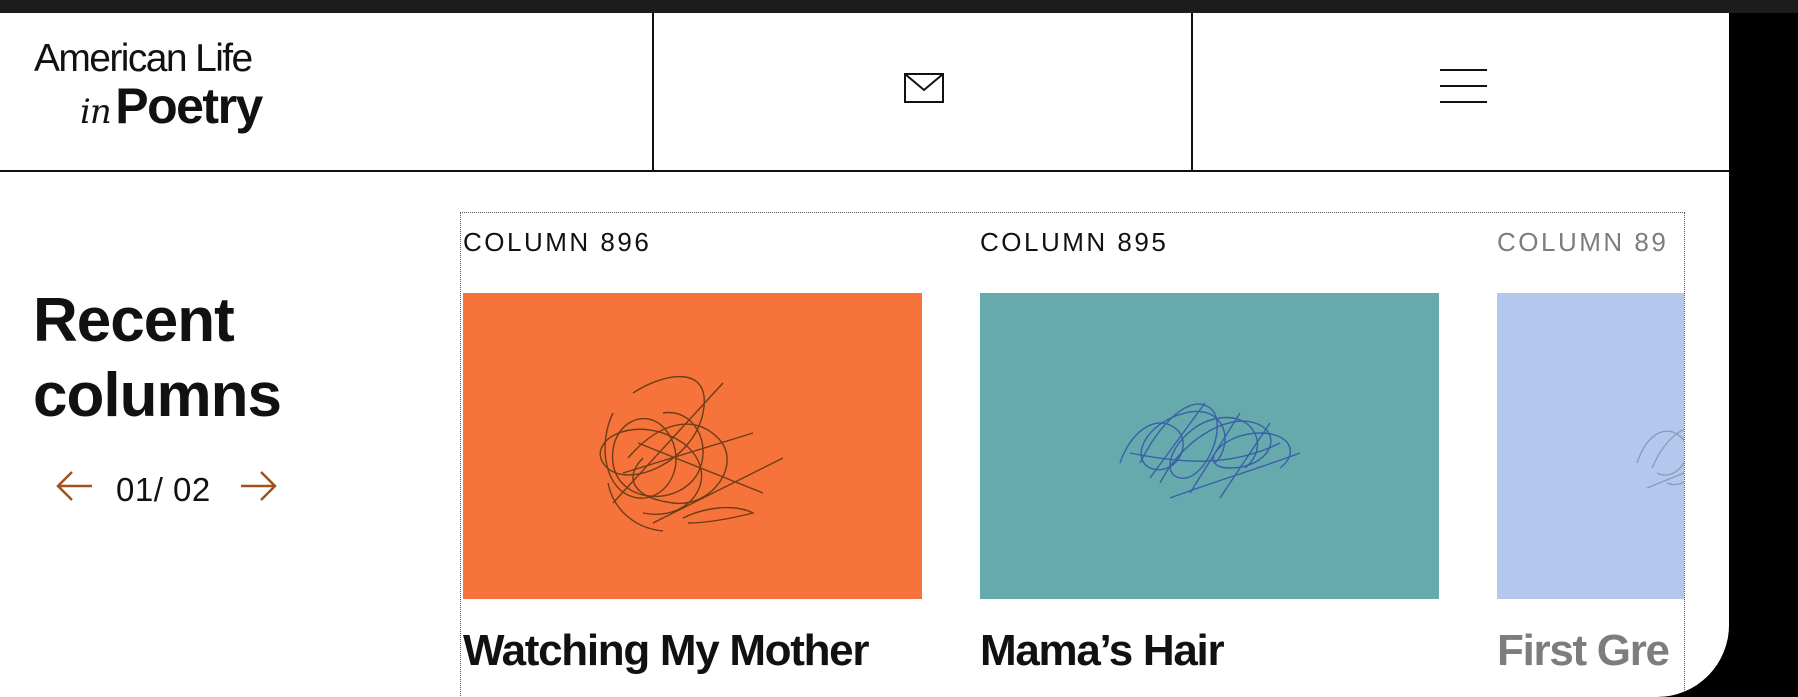  I want to click on logo-in: in, so click(96, 112).